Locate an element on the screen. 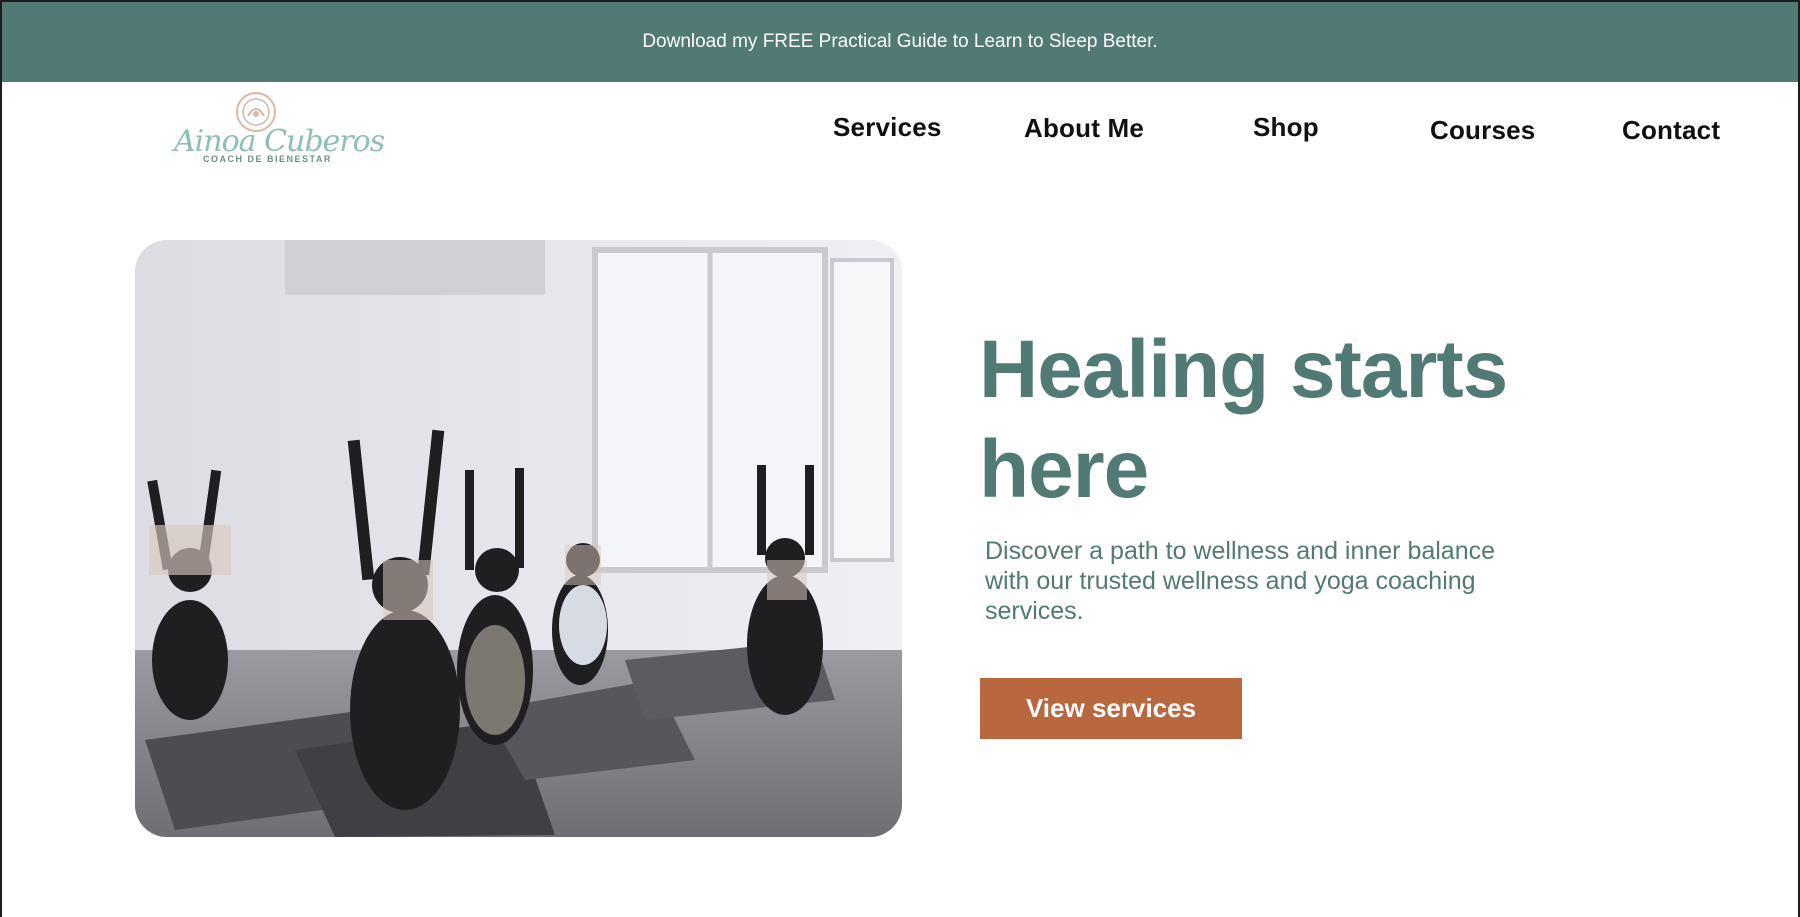 The width and height of the screenshot is (1800, 917). nav-item-about-me: About Me is located at coordinates (1084, 128).